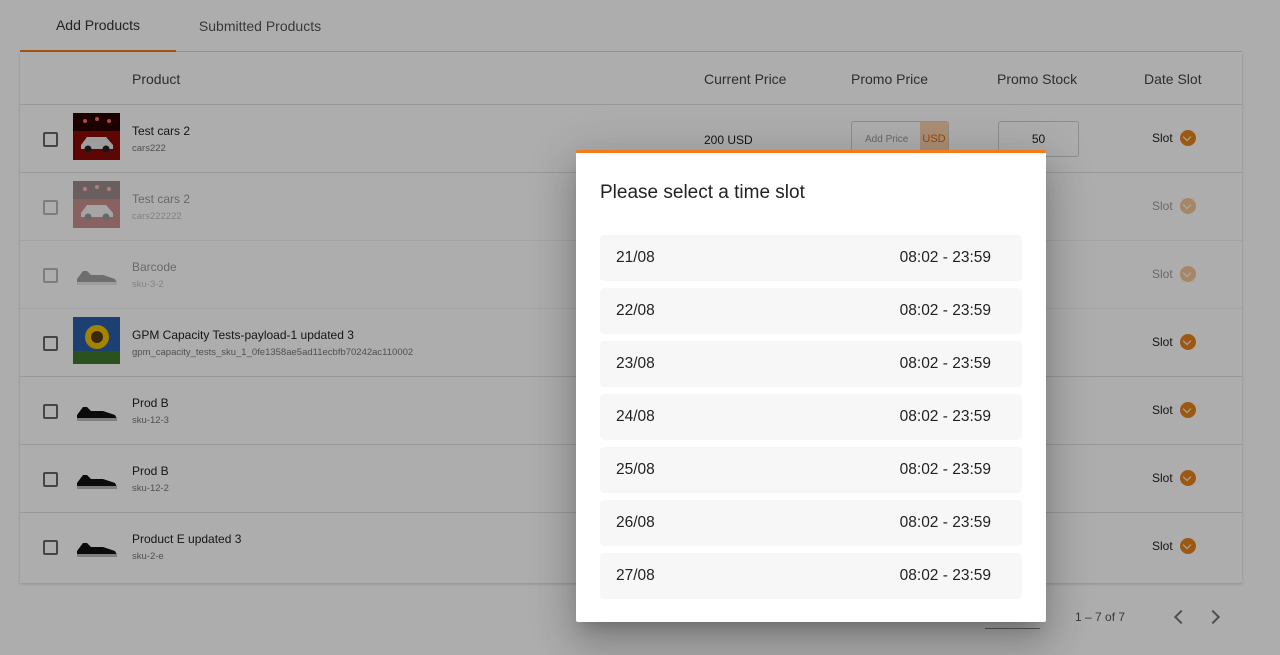 The height and width of the screenshot is (655, 1280). I want to click on time-slot-option: 24/08 08:02 - 23:59, so click(811, 417).